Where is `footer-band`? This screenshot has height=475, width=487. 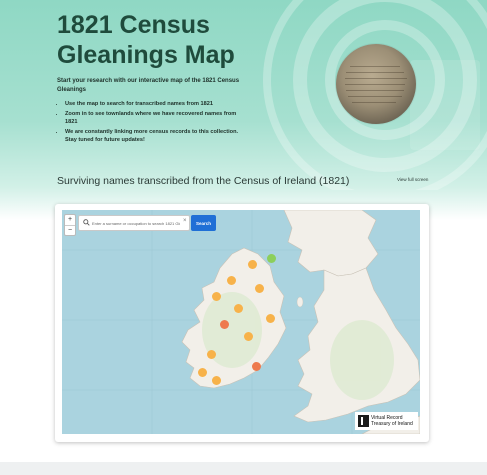 footer-band is located at coordinates (243, 468).